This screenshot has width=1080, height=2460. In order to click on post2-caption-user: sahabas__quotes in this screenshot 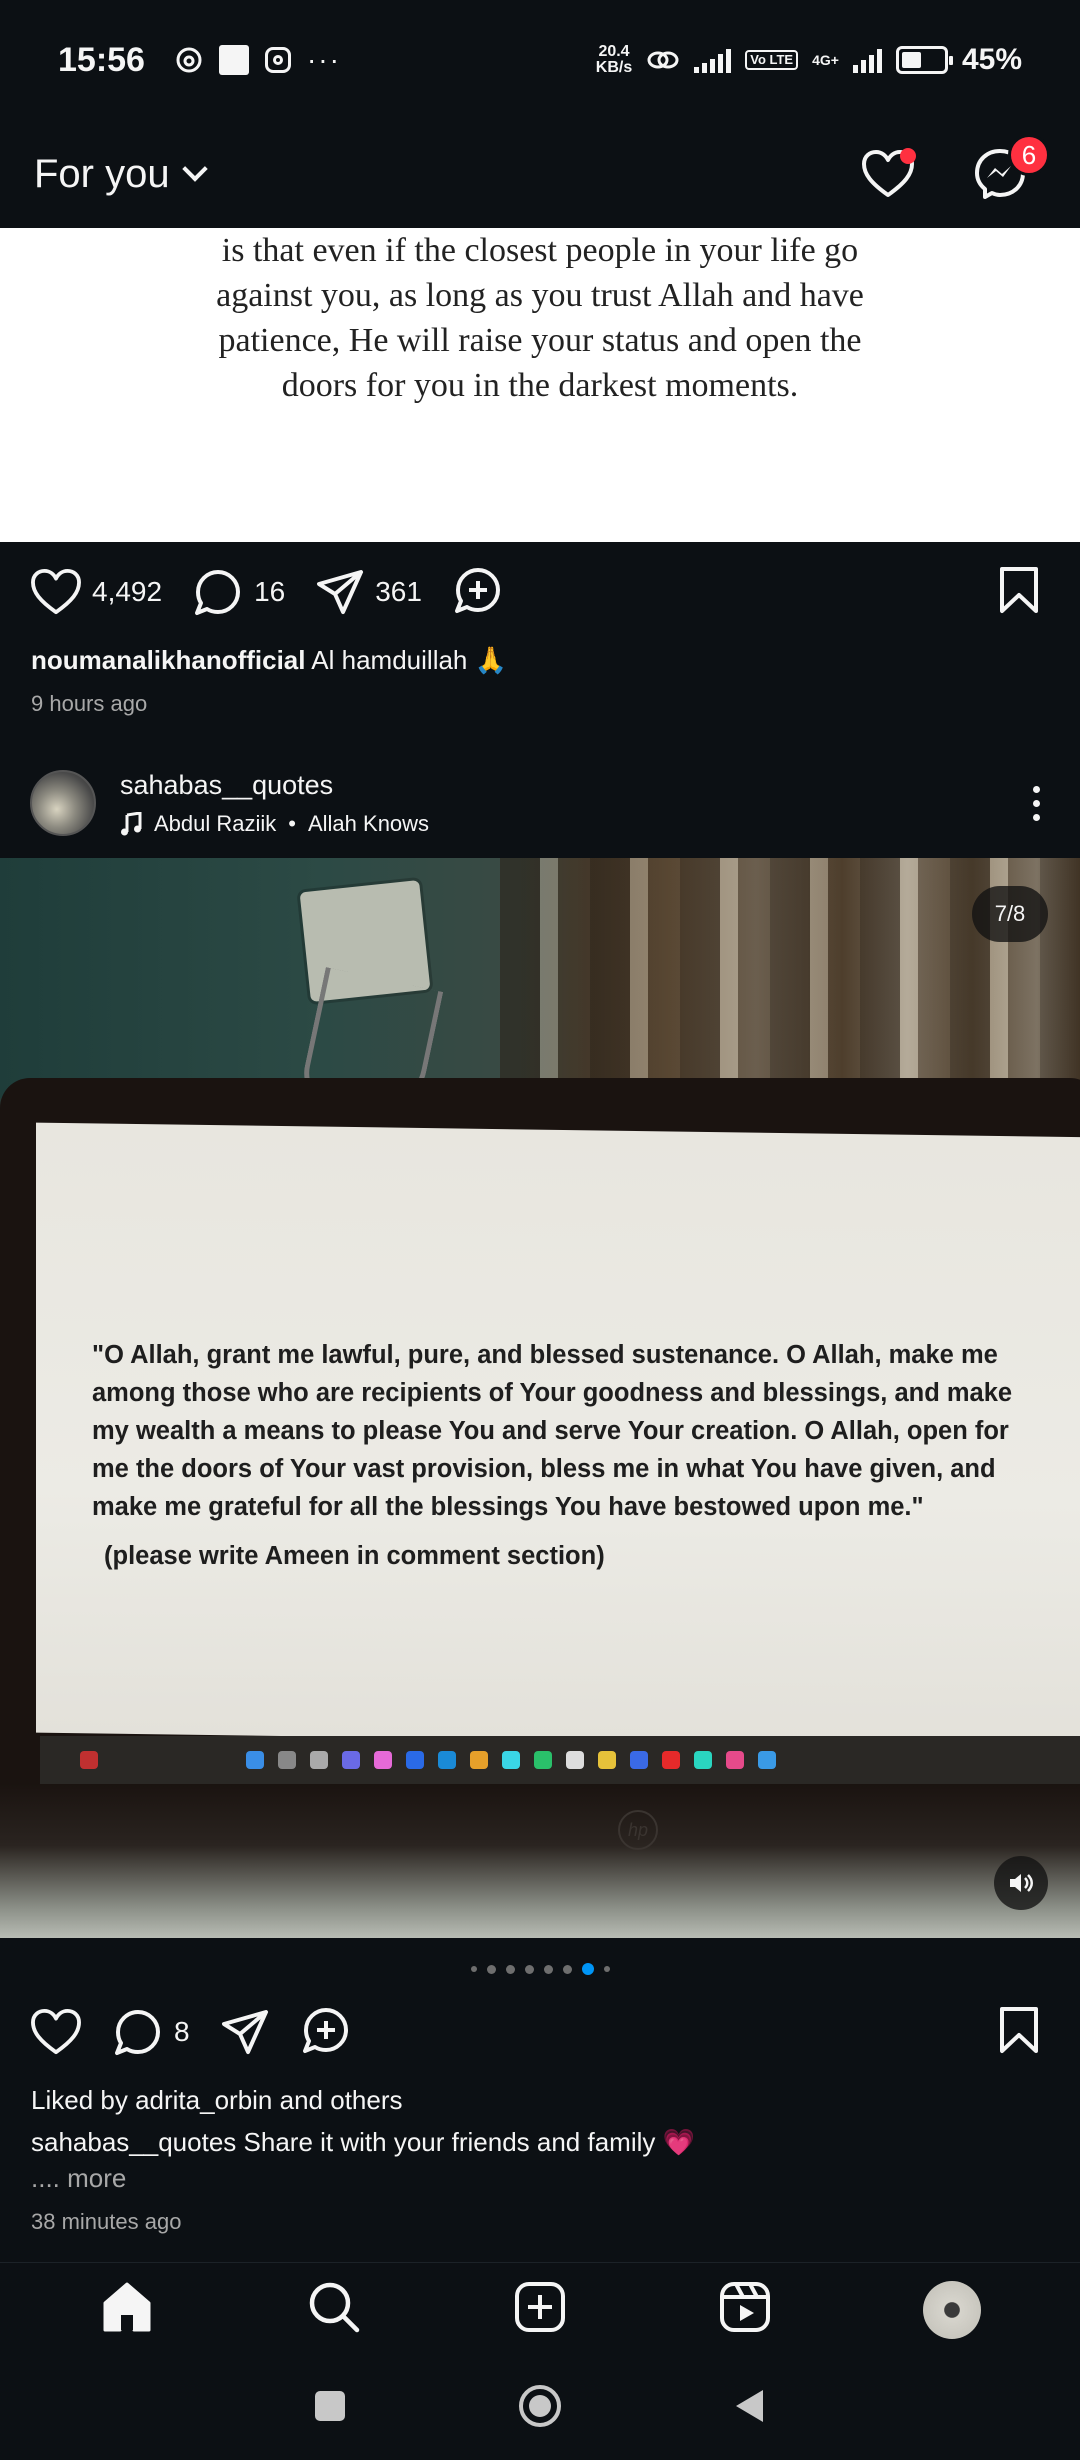, I will do `click(133, 2142)`.